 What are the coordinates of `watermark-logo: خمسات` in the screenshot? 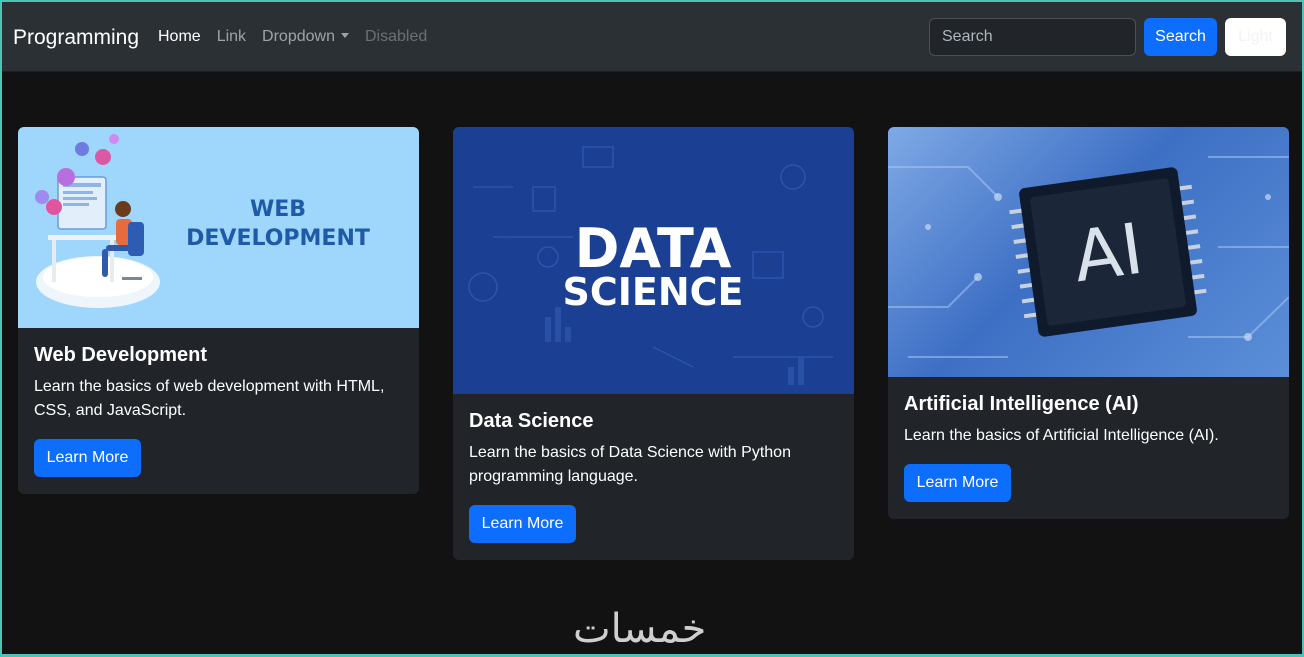 It's located at (640, 629).